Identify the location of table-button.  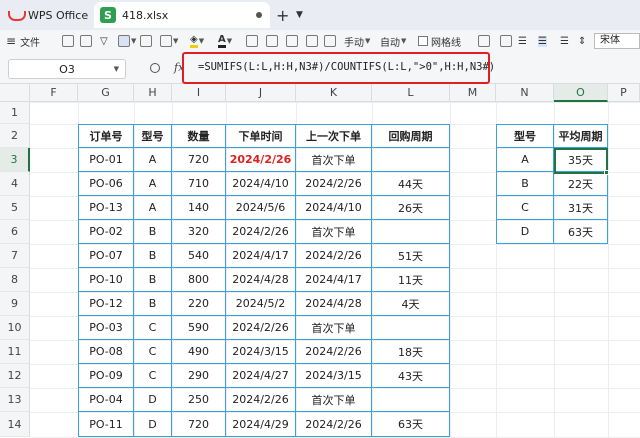
(330, 41).